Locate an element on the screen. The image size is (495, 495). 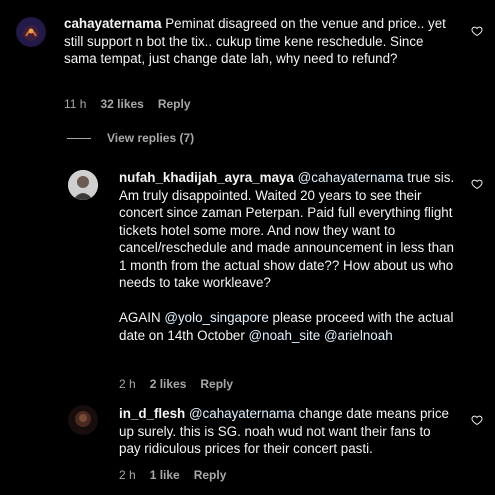
comment-meta: 2 h 2 likes Reply is located at coordinates (183, 384).